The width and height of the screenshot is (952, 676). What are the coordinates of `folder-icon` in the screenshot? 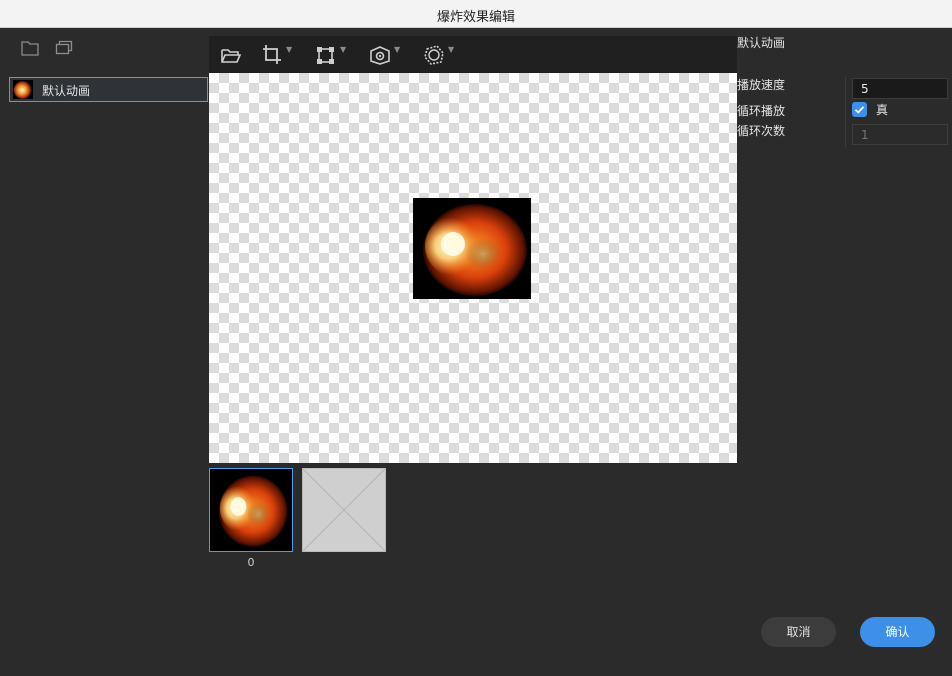 It's located at (30, 48).